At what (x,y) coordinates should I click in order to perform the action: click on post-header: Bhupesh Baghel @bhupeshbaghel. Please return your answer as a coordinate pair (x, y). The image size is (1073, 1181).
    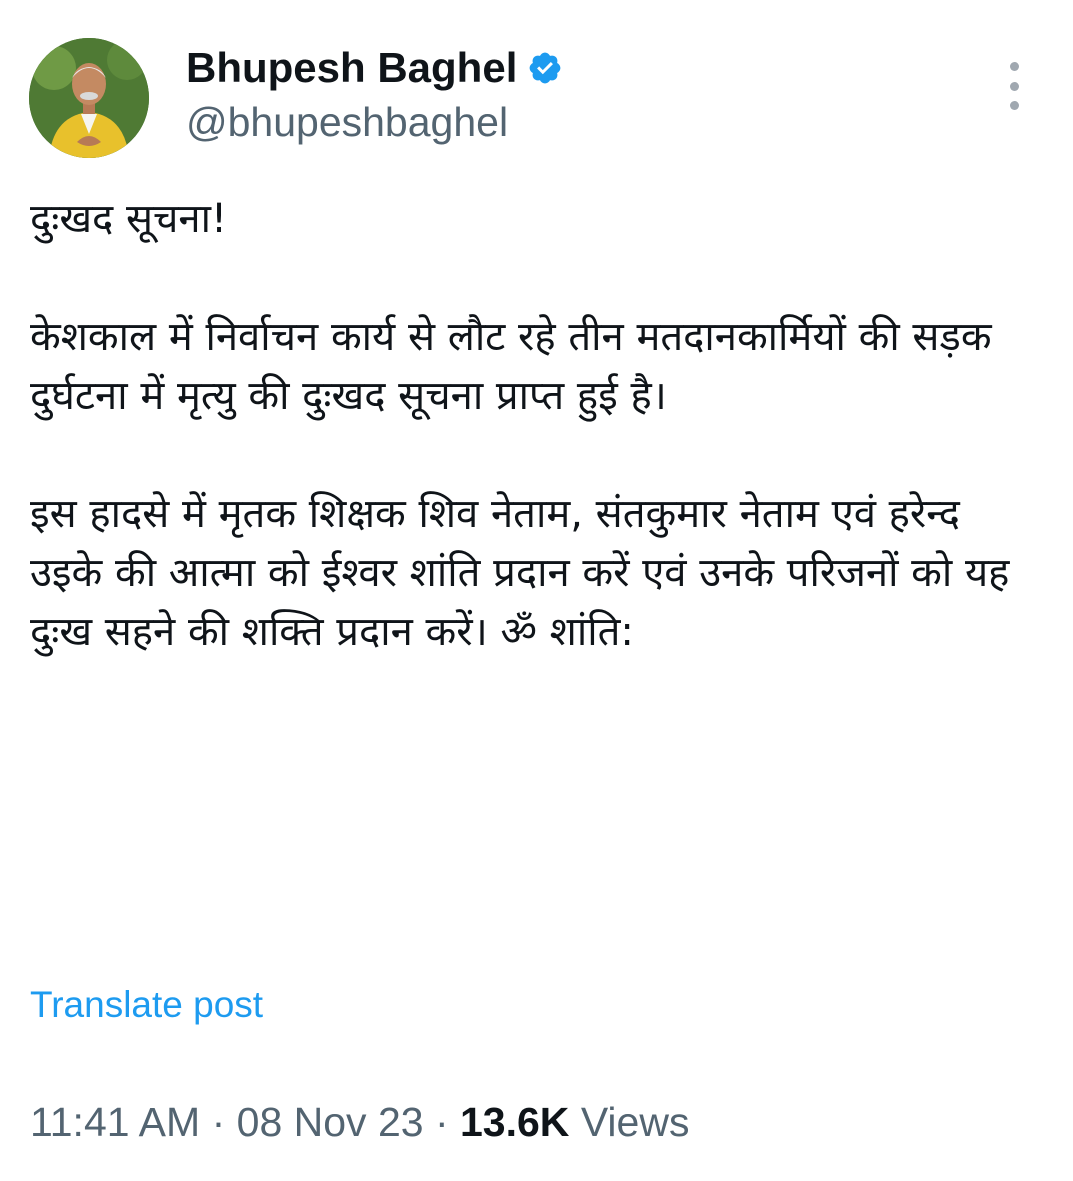
    Looking at the image, I should click on (536, 85).